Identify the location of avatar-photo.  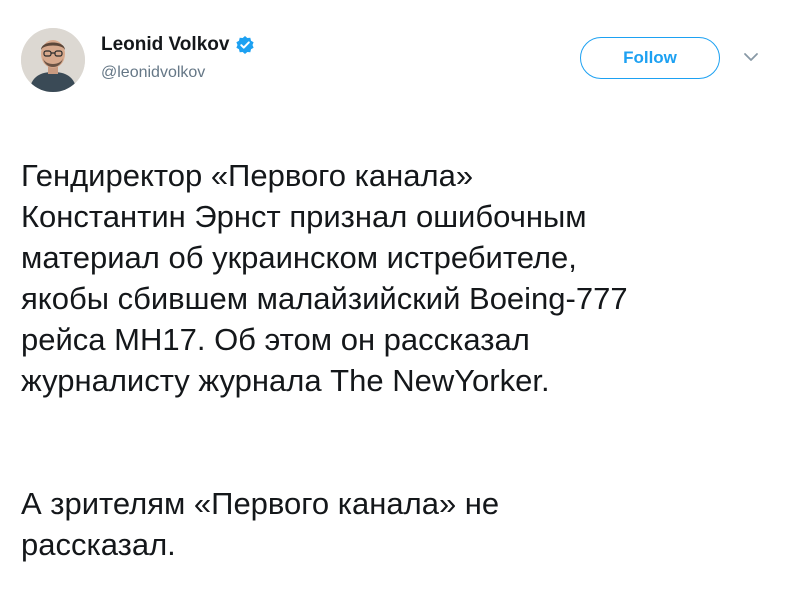
(53, 60).